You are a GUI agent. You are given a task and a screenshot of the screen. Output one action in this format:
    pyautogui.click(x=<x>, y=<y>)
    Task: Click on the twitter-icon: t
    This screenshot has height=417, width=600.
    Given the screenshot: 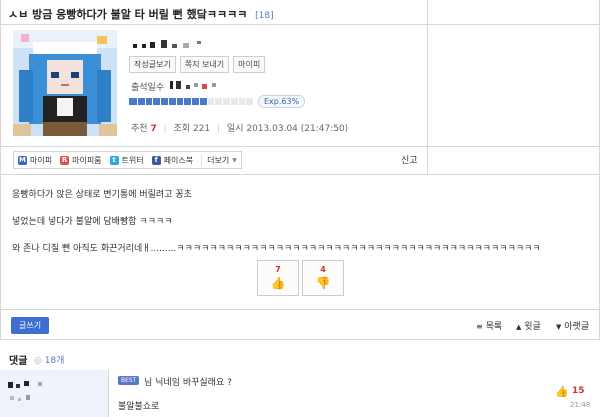 What is the action you would take?
    pyautogui.click(x=114, y=160)
    